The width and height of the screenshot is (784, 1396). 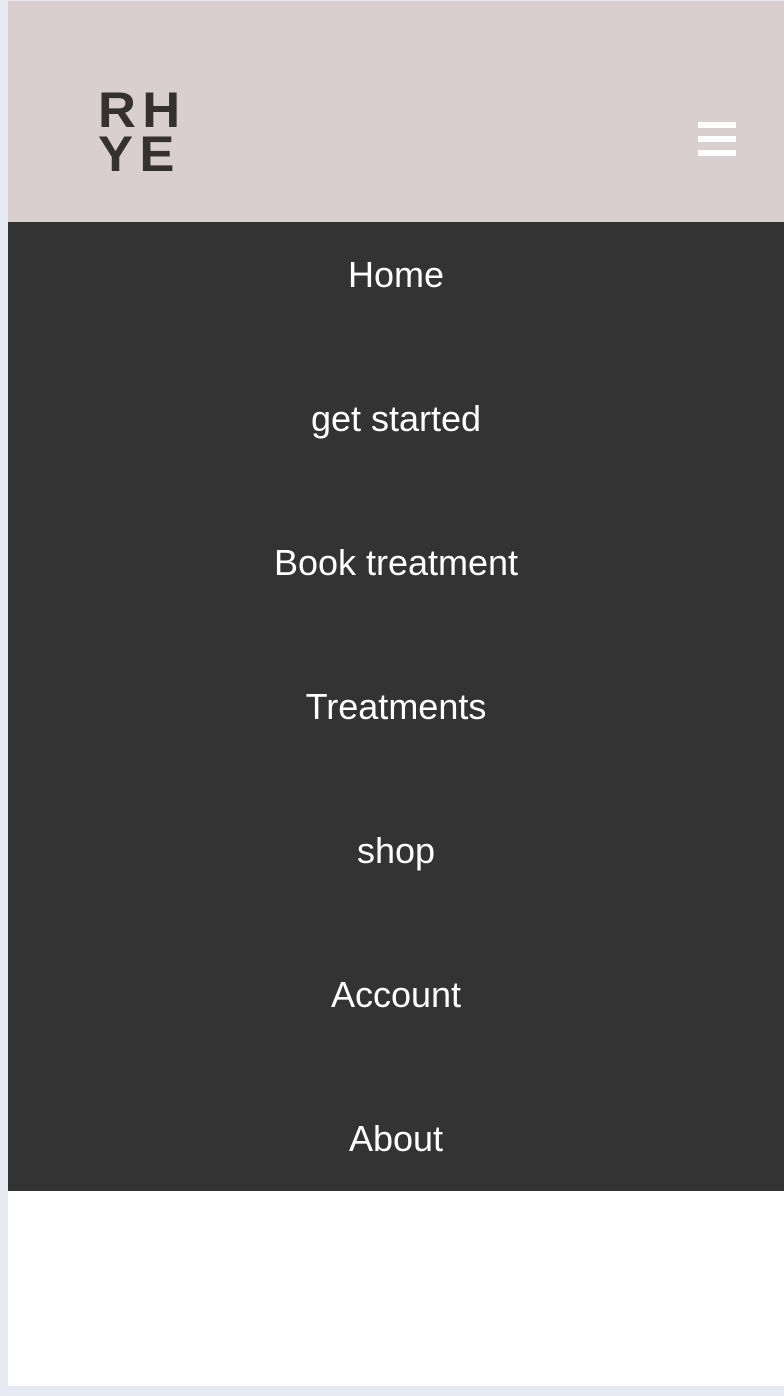 I want to click on nav-item-get-started: get started, so click(x=396, y=419).